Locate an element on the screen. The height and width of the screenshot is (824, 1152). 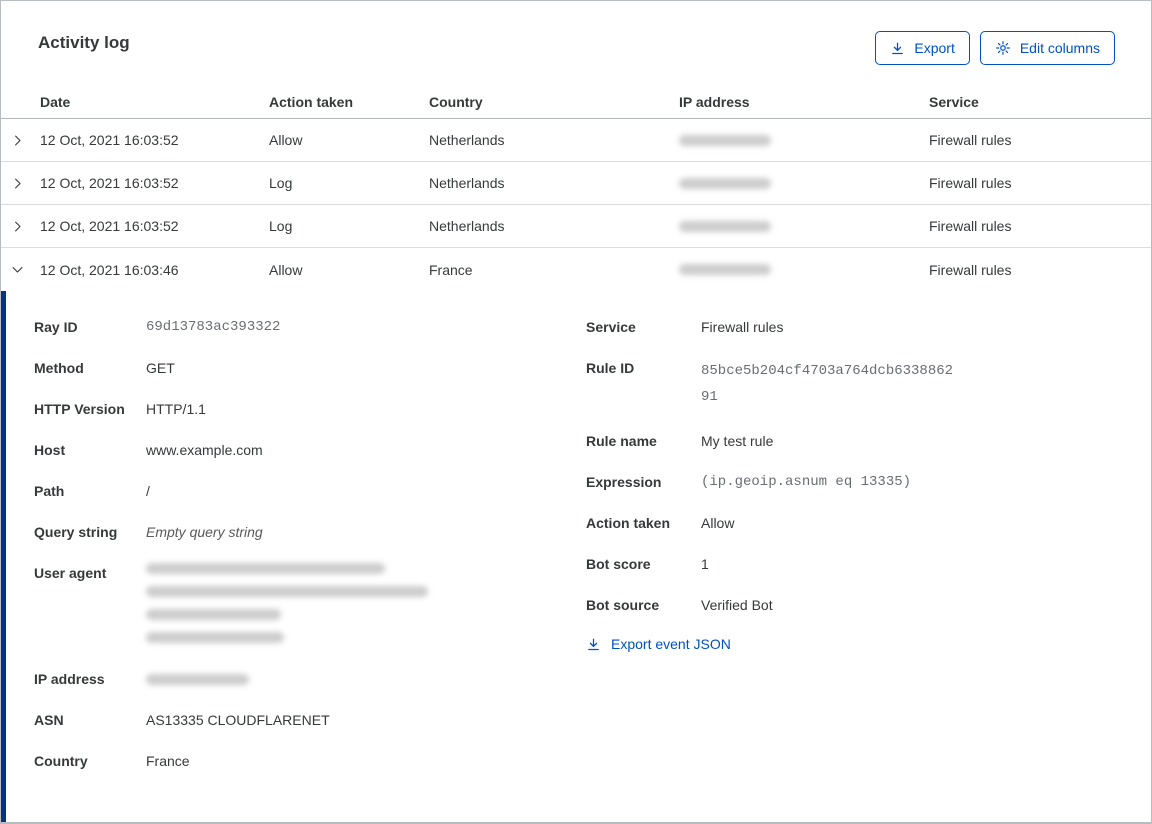
redacted-user-agent-blur is located at coordinates (287, 603).